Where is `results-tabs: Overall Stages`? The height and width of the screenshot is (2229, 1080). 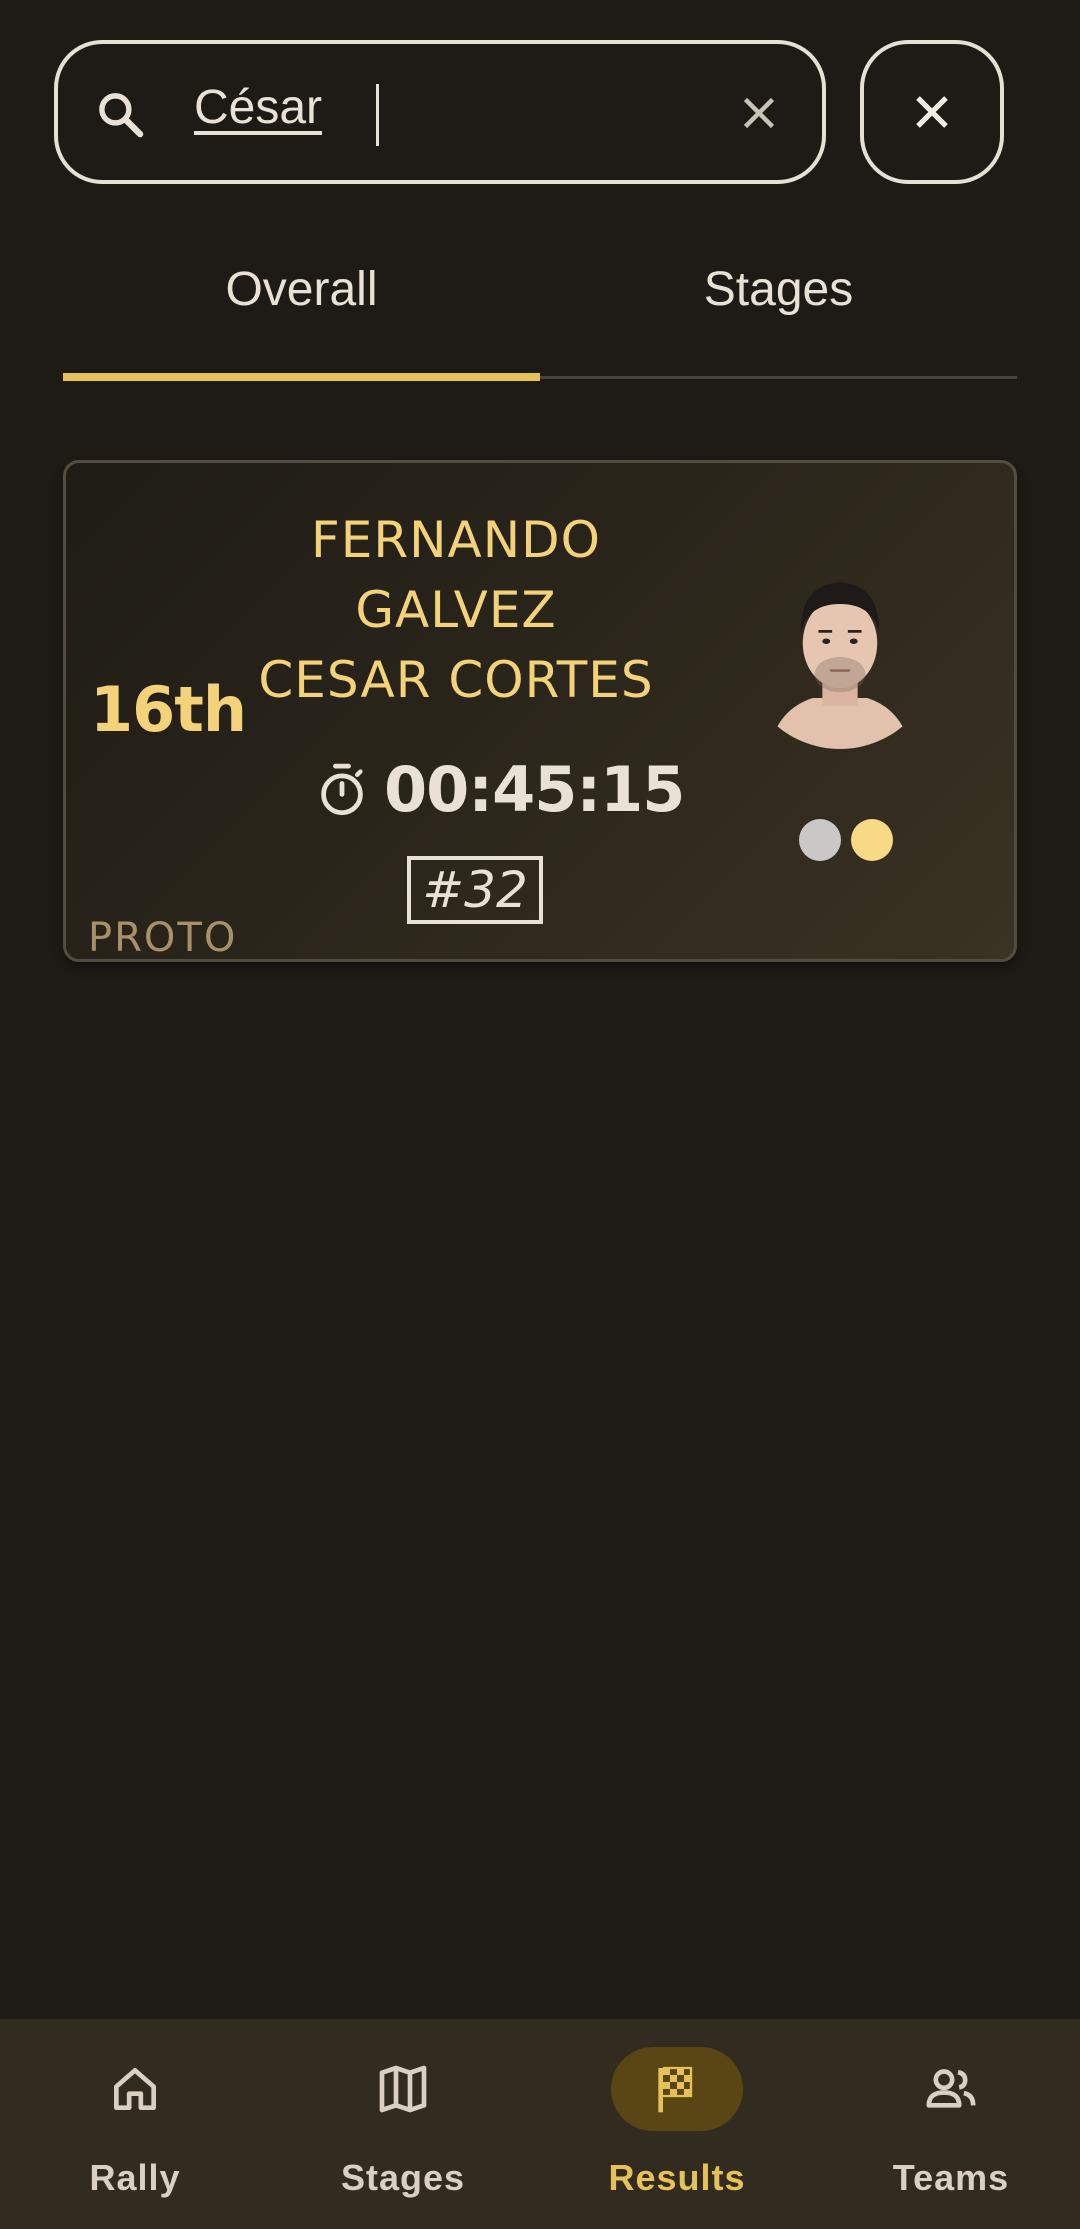 results-tabs: Overall Stages is located at coordinates (540, 310).